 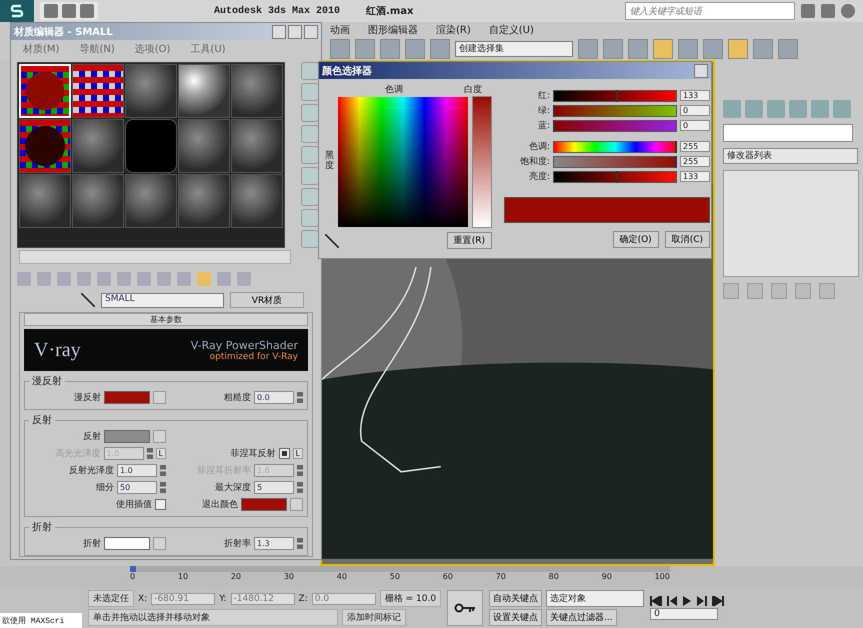 I want to click on tick-label: 10, so click(x=183, y=576).